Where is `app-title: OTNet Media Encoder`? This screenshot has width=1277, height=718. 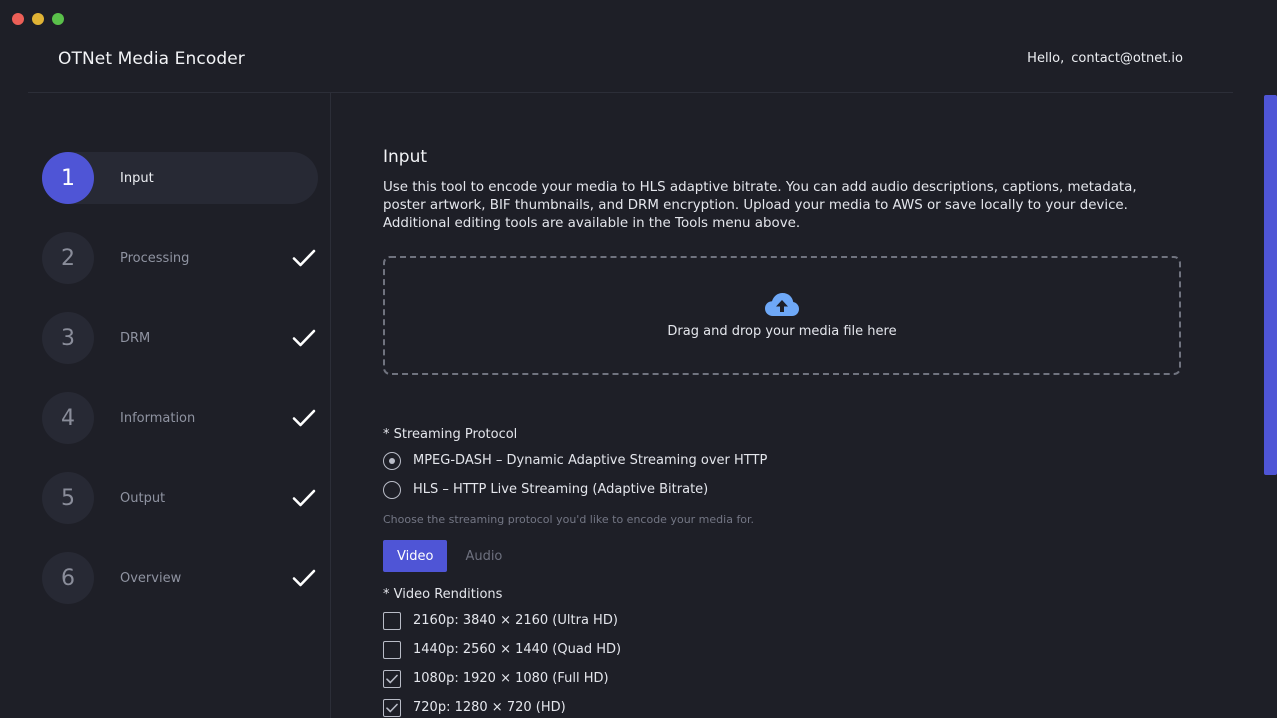
app-title: OTNet Media Encoder is located at coordinates (151, 59).